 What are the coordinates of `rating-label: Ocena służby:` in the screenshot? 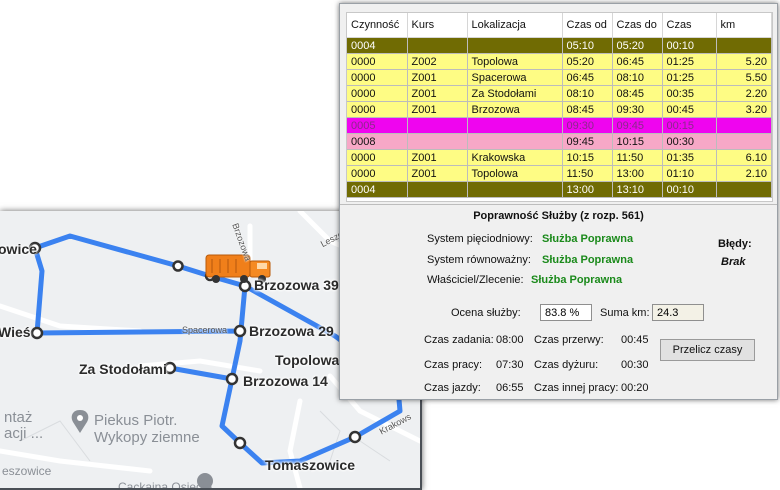 It's located at (486, 313).